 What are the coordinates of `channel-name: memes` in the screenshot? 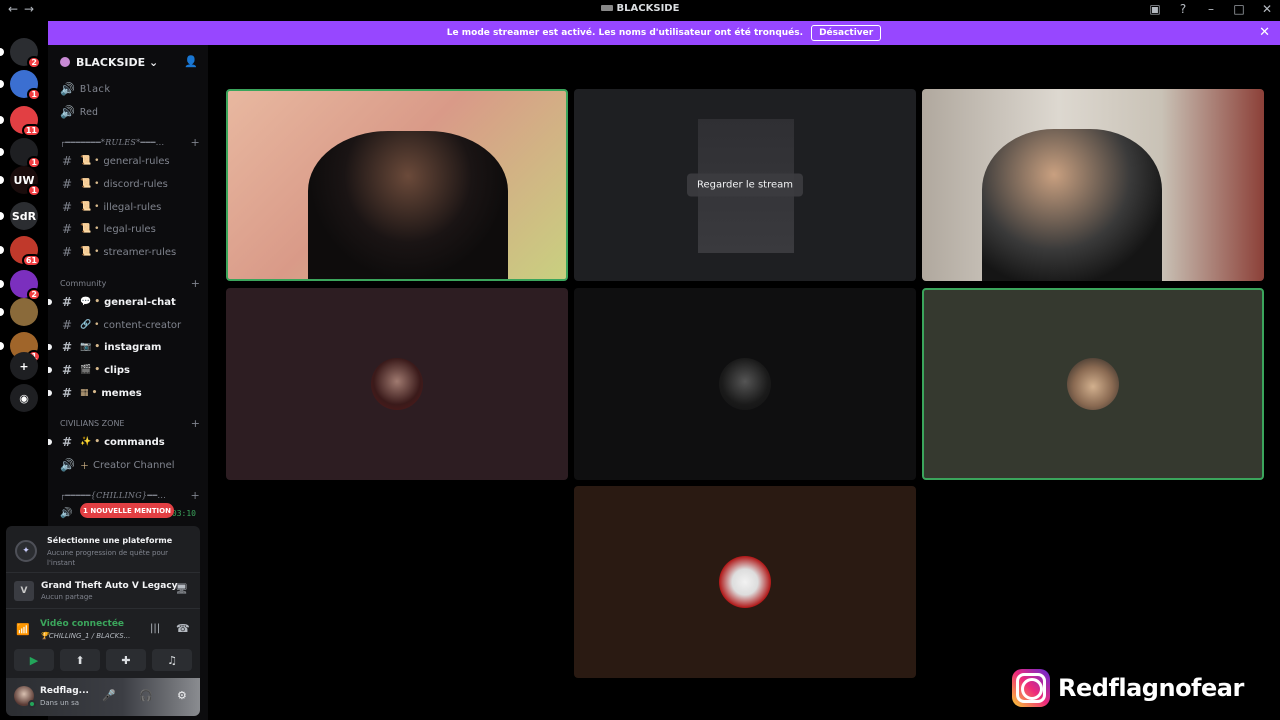 It's located at (121, 393).